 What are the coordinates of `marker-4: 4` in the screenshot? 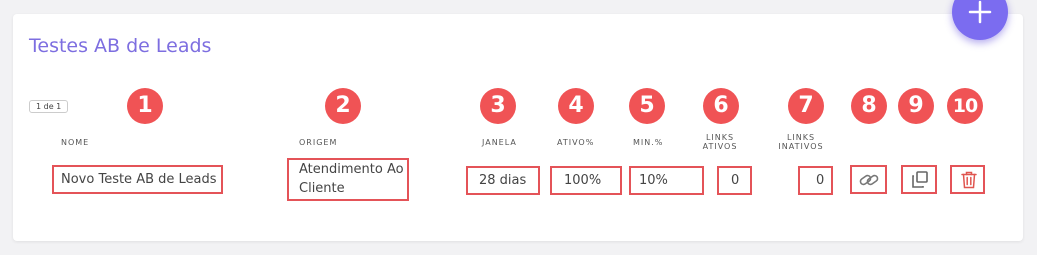 It's located at (576, 106).